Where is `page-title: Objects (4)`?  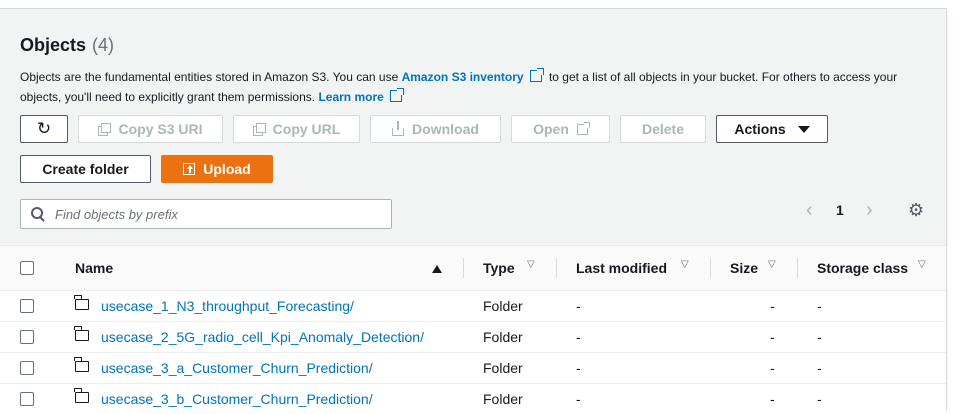 page-title: Objects (4) is located at coordinates (67, 45).